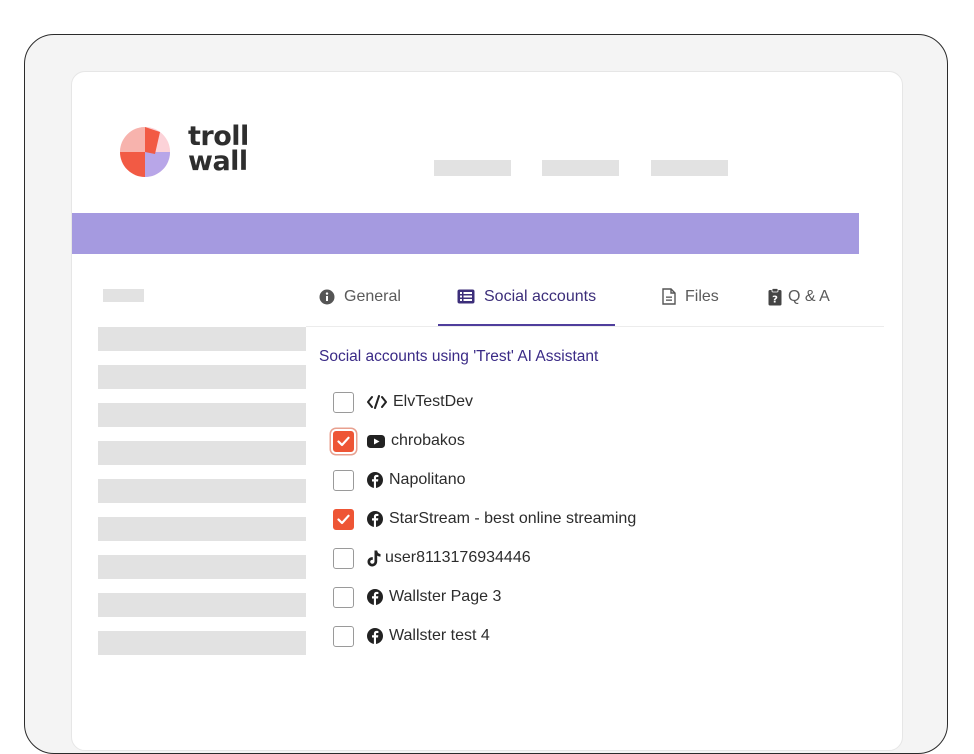 The width and height of the screenshot is (974, 754). I want to click on sidebar-heading-placeholder, so click(123, 295).